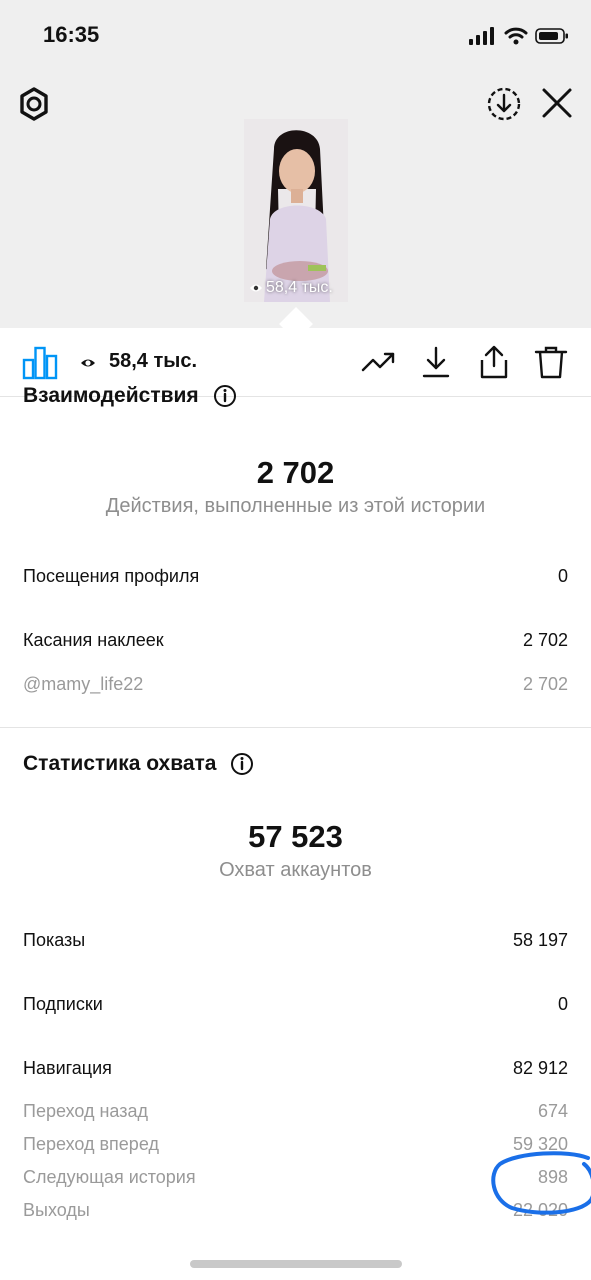 The image size is (591, 1280). What do you see at coordinates (552, 1111) in the screenshot?
I see `stat-value: 674` at bounding box center [552, 1111].